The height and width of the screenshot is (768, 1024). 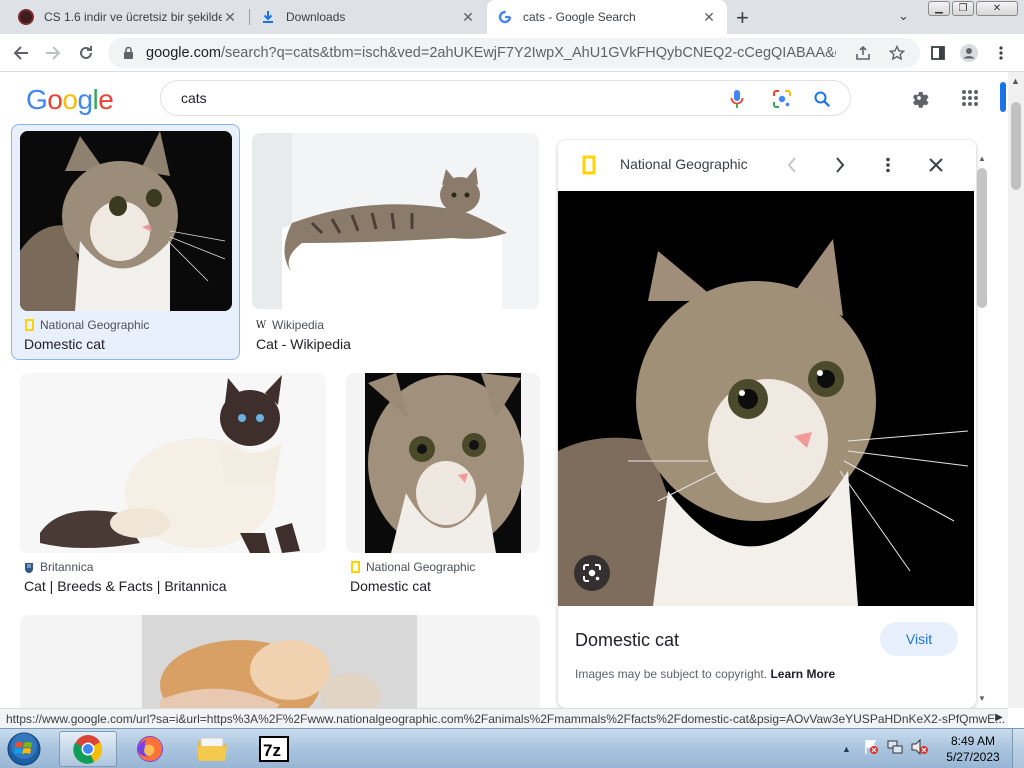 What do you see at coordinates (973, 741) in the screenshot?
I see `clock-time: 8:49 AM` at bounding box center [973, 741].